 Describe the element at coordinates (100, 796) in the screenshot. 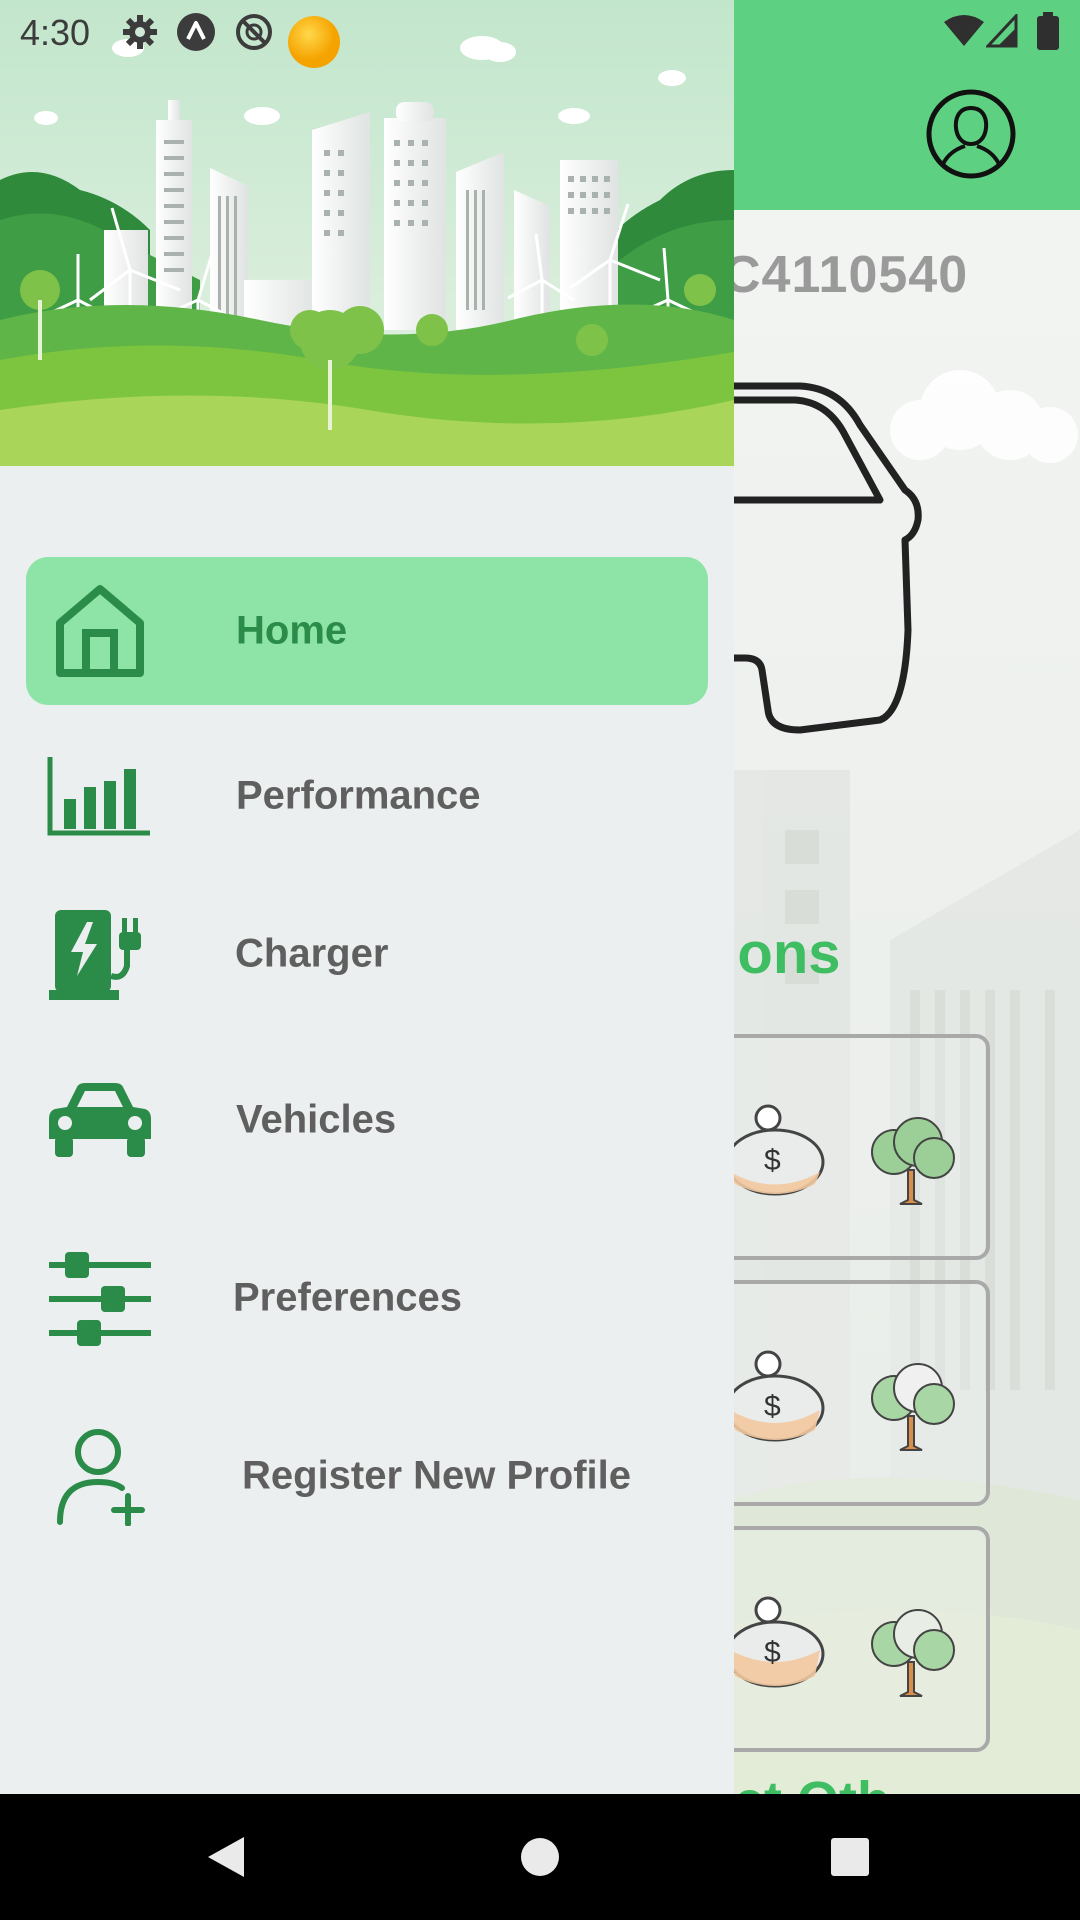

I see `bar-chart-icon` at that location.